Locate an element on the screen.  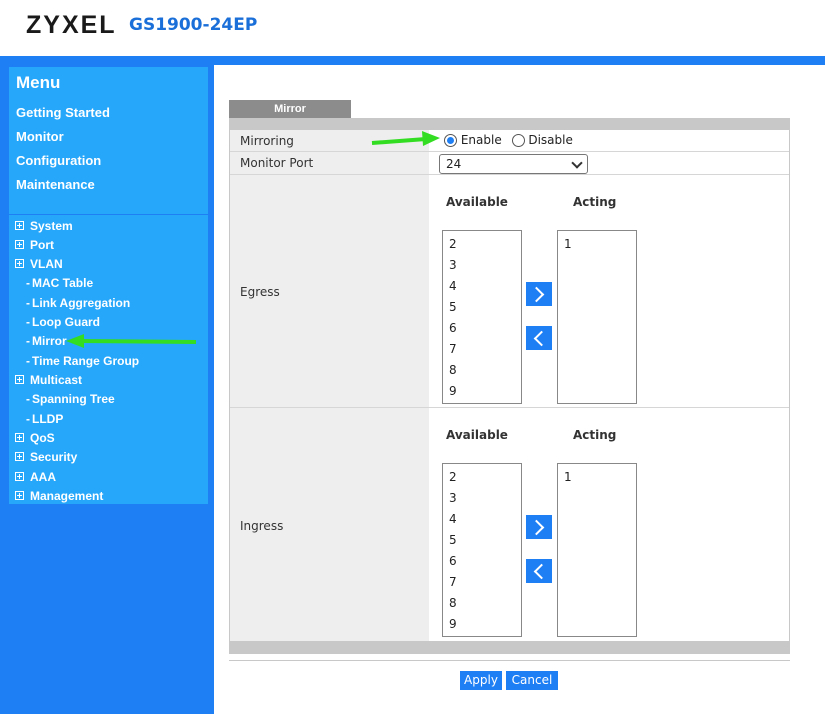
menu-title: Menu is located at coordinates (38, 82).